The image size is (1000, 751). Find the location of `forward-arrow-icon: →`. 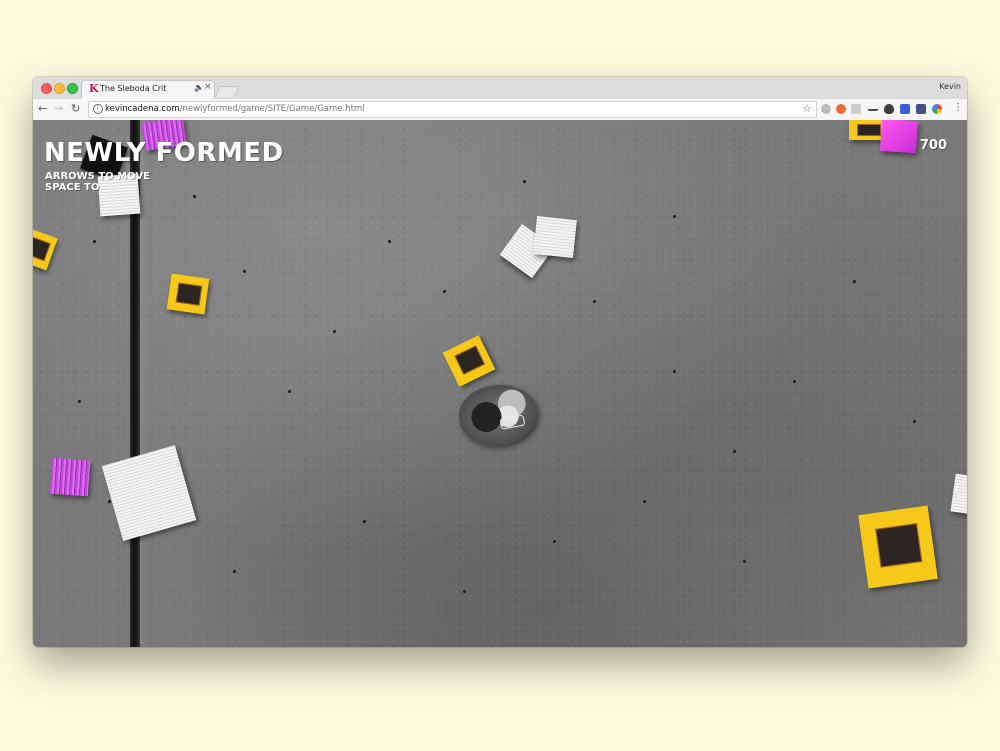

forward-arrow-icon: → is located at coordinates (58, 109).